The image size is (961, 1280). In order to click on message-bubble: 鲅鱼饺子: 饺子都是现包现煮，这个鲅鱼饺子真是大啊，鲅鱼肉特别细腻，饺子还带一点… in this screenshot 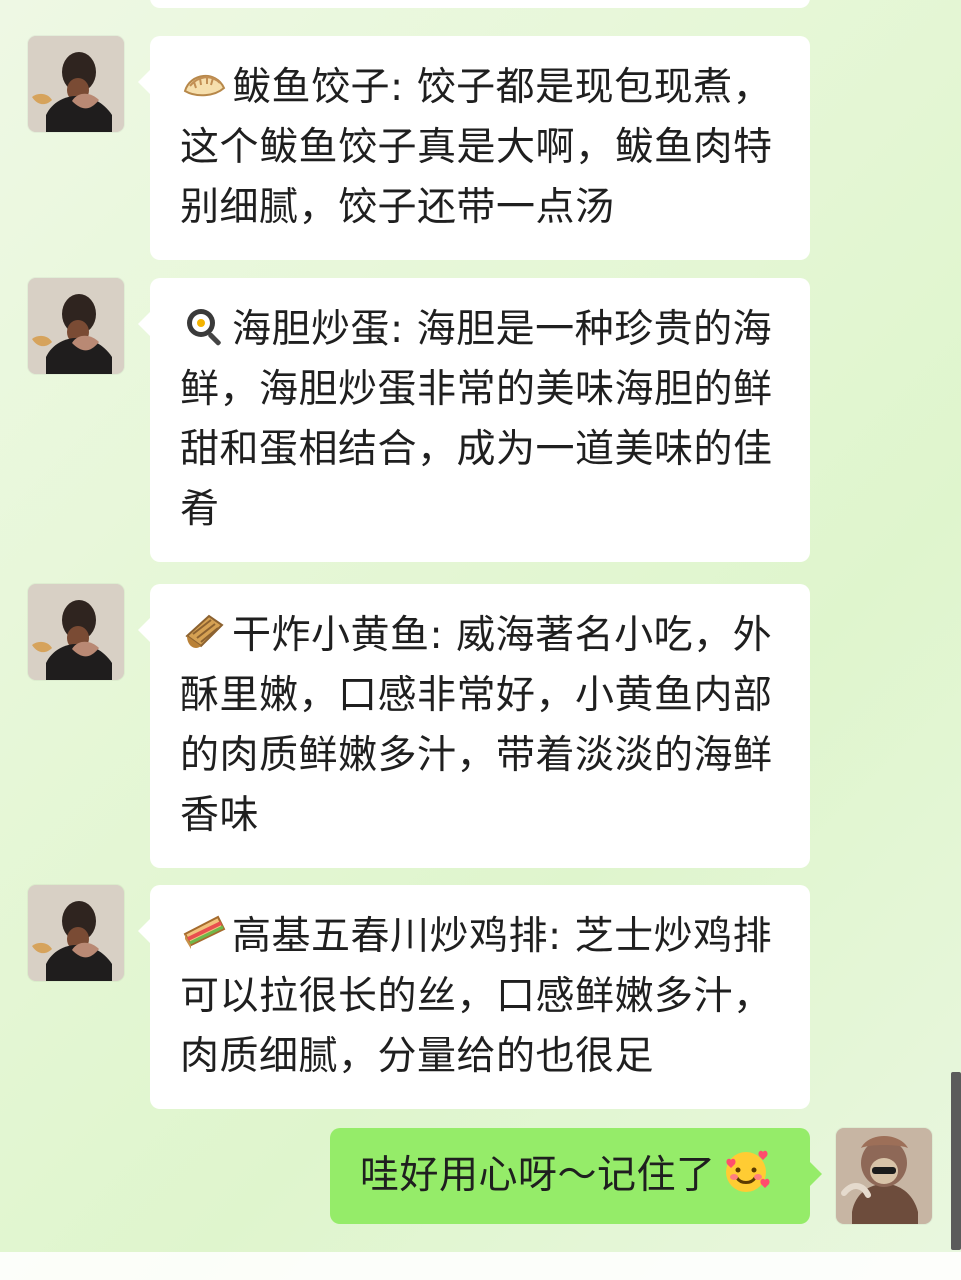, I will do `click(474, 148)`.